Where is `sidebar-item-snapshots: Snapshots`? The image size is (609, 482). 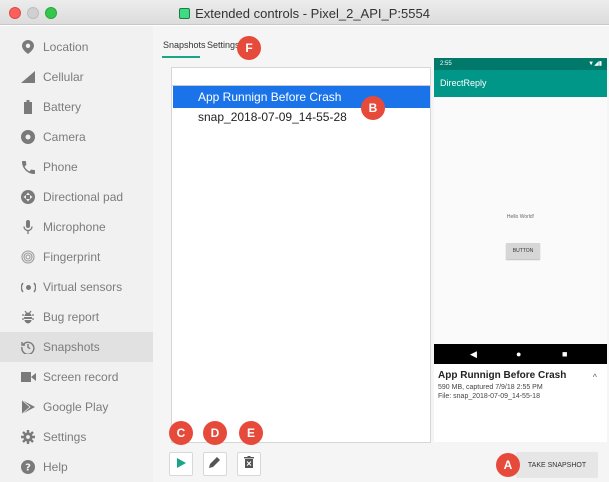 sidebar-item-snapshots: Snapshots is located at coordinates (76, 347).